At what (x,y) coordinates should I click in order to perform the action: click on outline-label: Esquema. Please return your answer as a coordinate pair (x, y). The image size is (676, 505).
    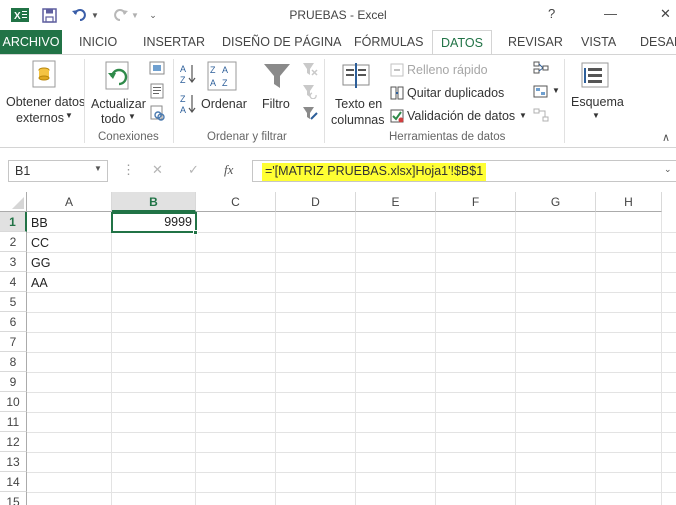
    Looking at the image, I should click on (597, 102).